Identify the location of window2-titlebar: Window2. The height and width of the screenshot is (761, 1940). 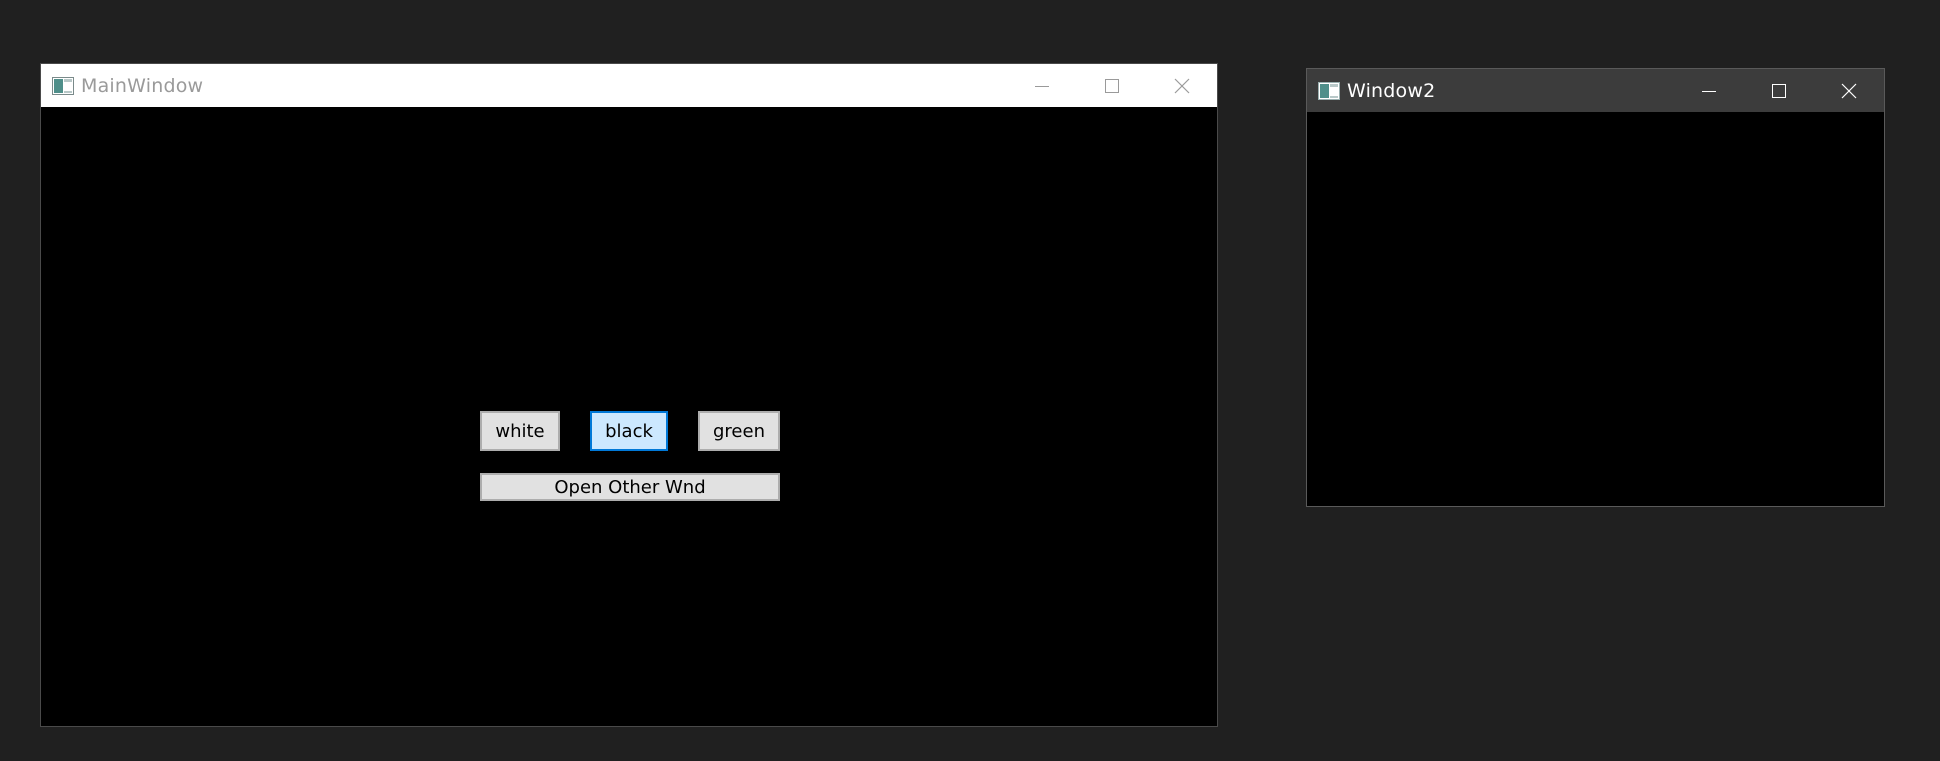
(1595, 90).